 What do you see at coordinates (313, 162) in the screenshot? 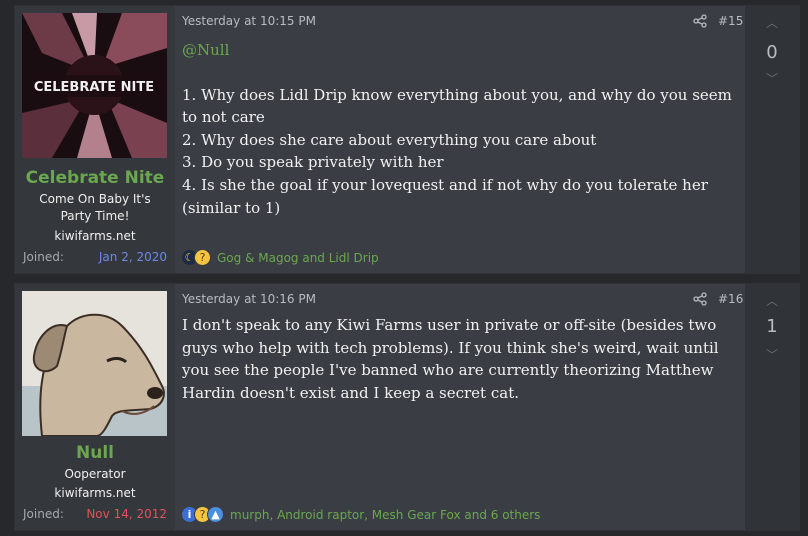
I see `post-line: 3. Do you speak privately with her` at bounding box center [313, 162].